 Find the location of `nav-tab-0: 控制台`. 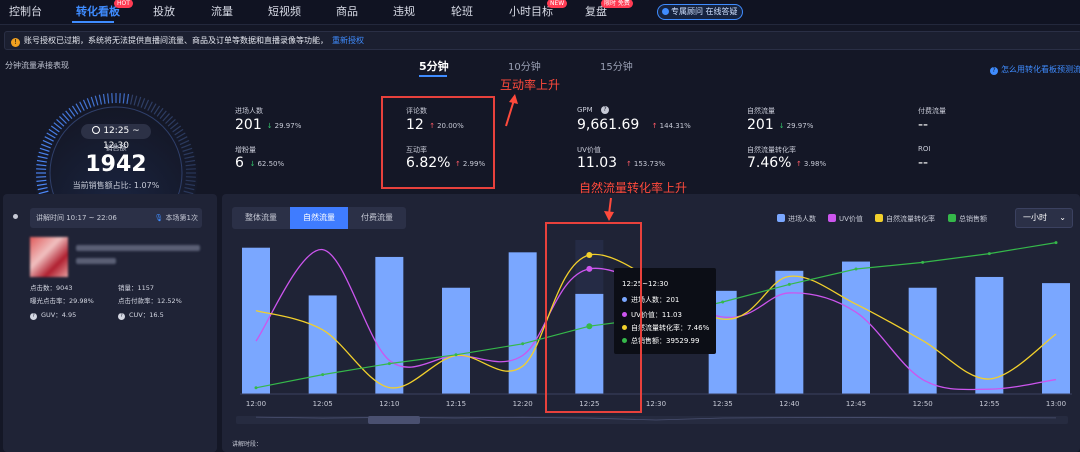

nav-tab-0: 控制台 is located at coordinates (25, 11).